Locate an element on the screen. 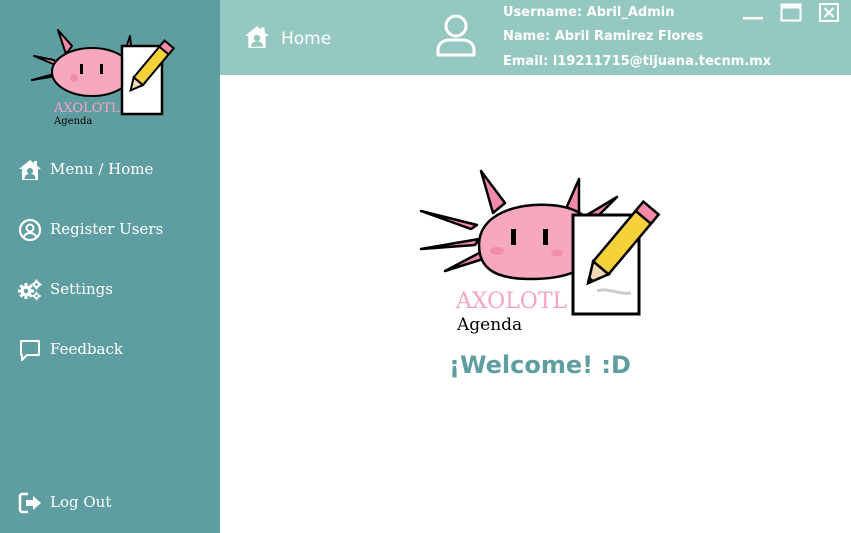 This screenshot has height=533, width=851. breadcrumb-label: Home is located at coordinates (306, 39).